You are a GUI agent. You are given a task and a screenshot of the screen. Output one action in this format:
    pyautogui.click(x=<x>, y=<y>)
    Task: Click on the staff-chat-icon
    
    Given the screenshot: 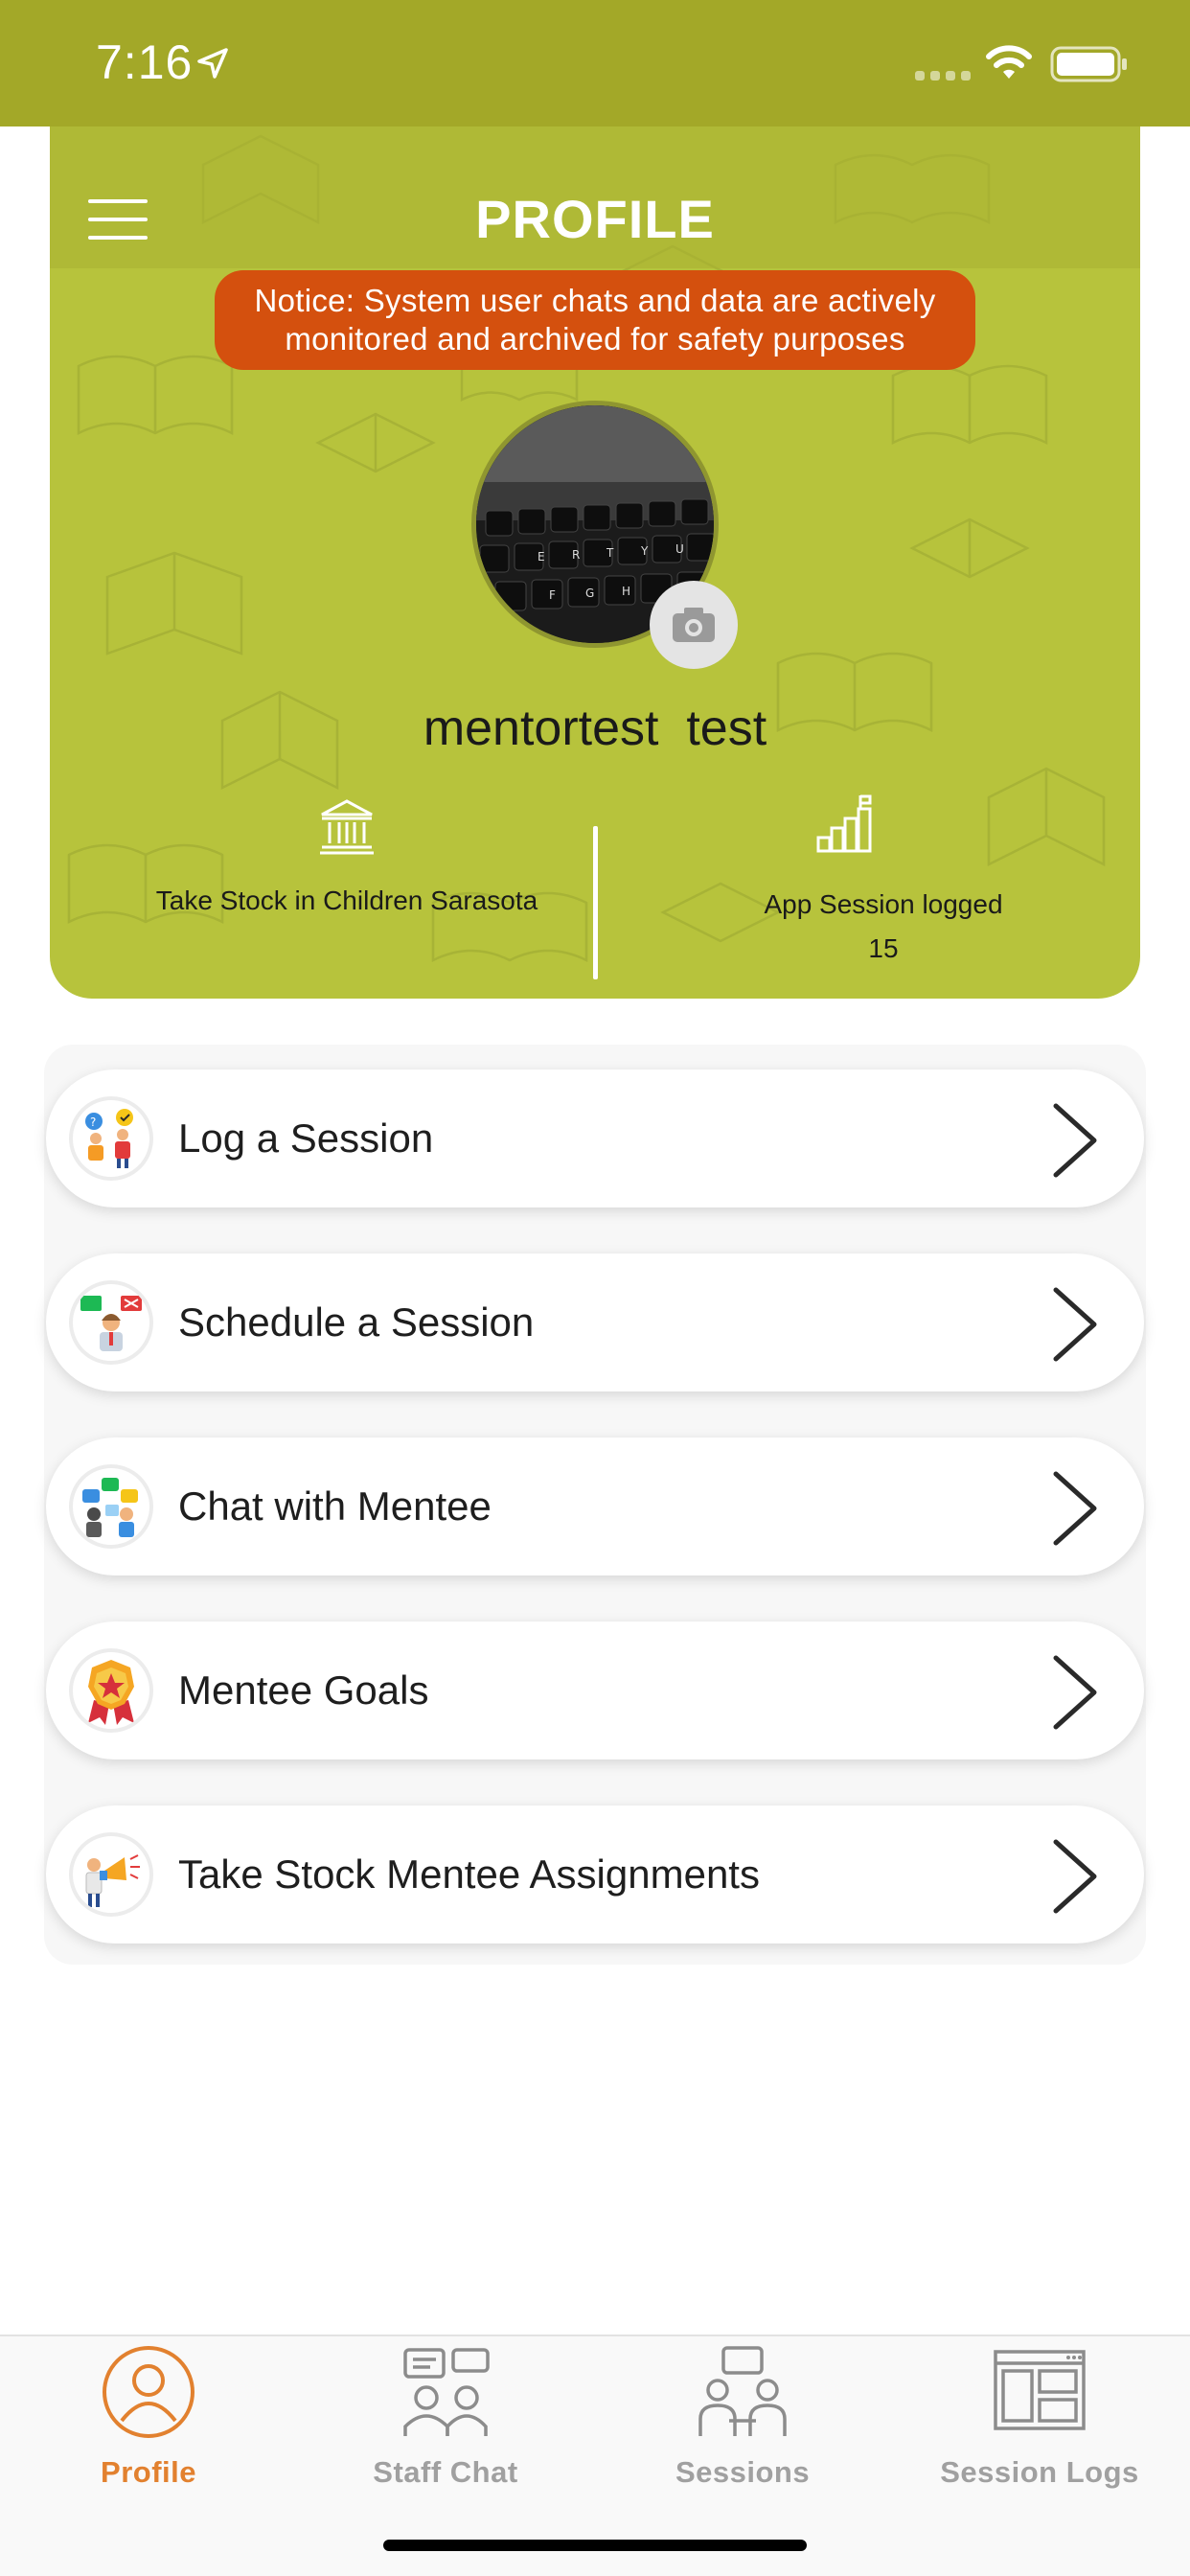 What is the action you would take?
    pyautogui.click(x=447, y=2392)
    